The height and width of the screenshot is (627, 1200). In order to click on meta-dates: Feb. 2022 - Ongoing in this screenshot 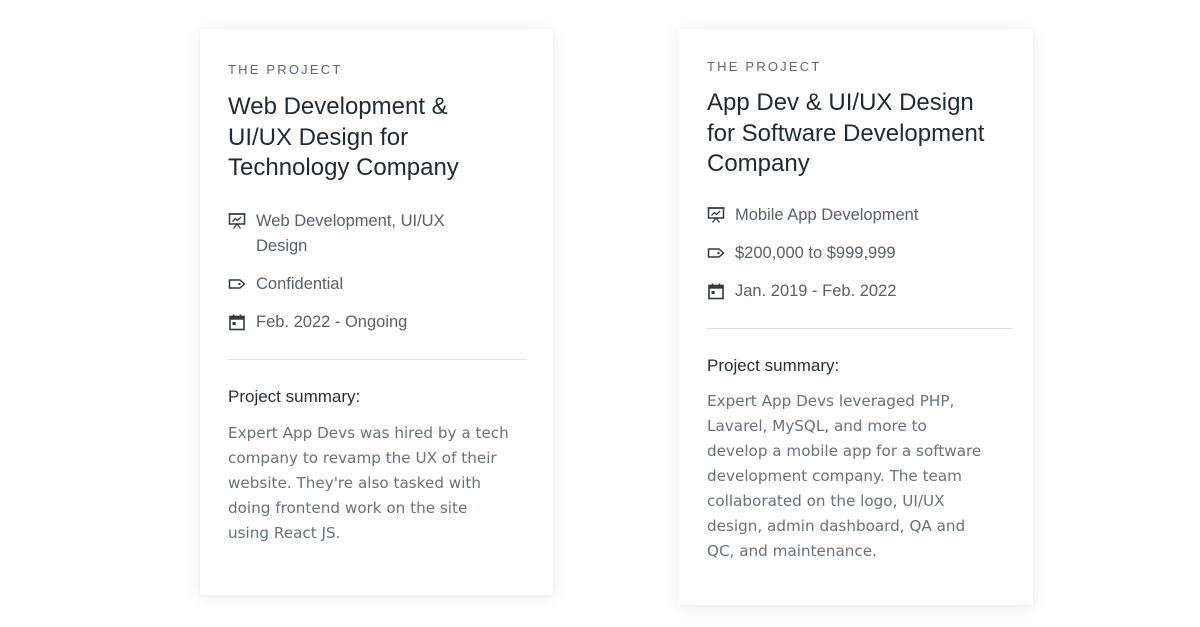, I will do `click(377, 322)`.